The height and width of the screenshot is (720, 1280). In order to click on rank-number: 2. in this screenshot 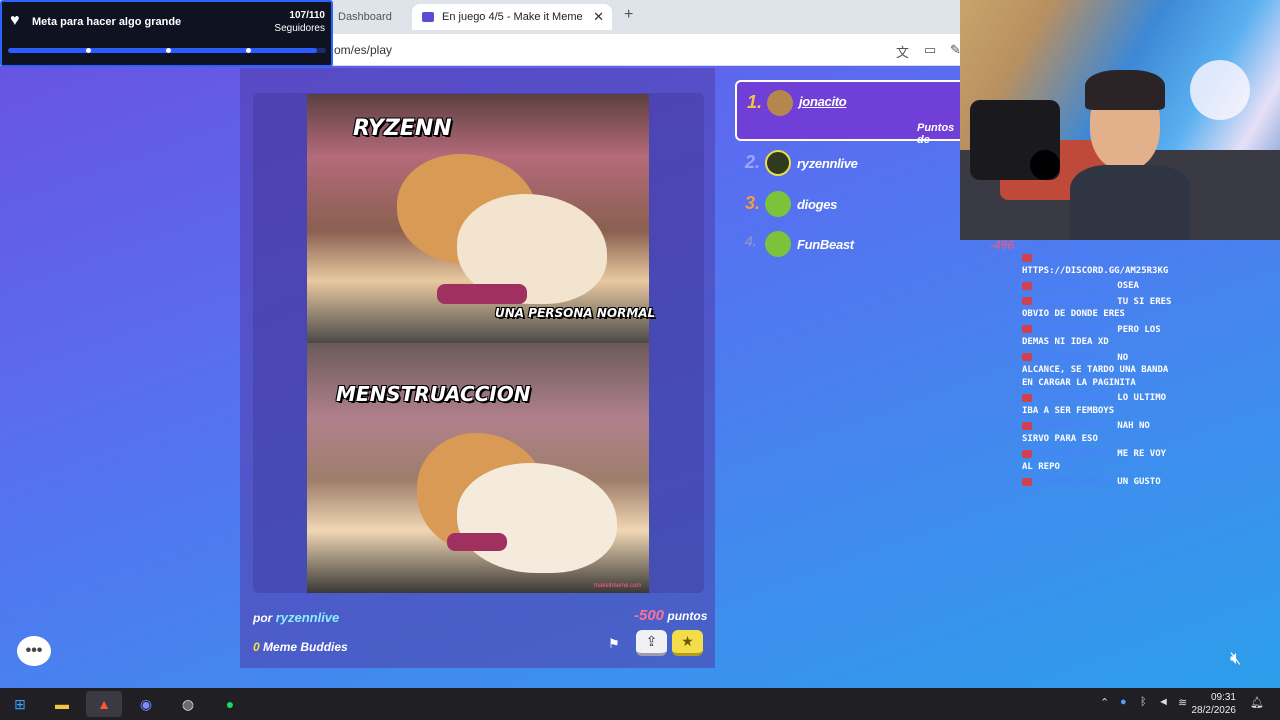, I will do `click(753, 162)`.